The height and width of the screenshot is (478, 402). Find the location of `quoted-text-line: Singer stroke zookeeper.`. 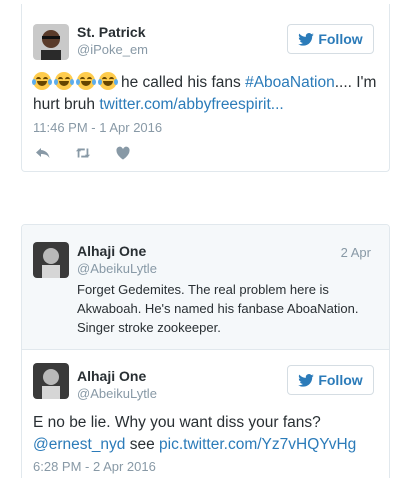

quoted-text-line: Singer stroke zookeeper. is located at coordinates (149, 327).